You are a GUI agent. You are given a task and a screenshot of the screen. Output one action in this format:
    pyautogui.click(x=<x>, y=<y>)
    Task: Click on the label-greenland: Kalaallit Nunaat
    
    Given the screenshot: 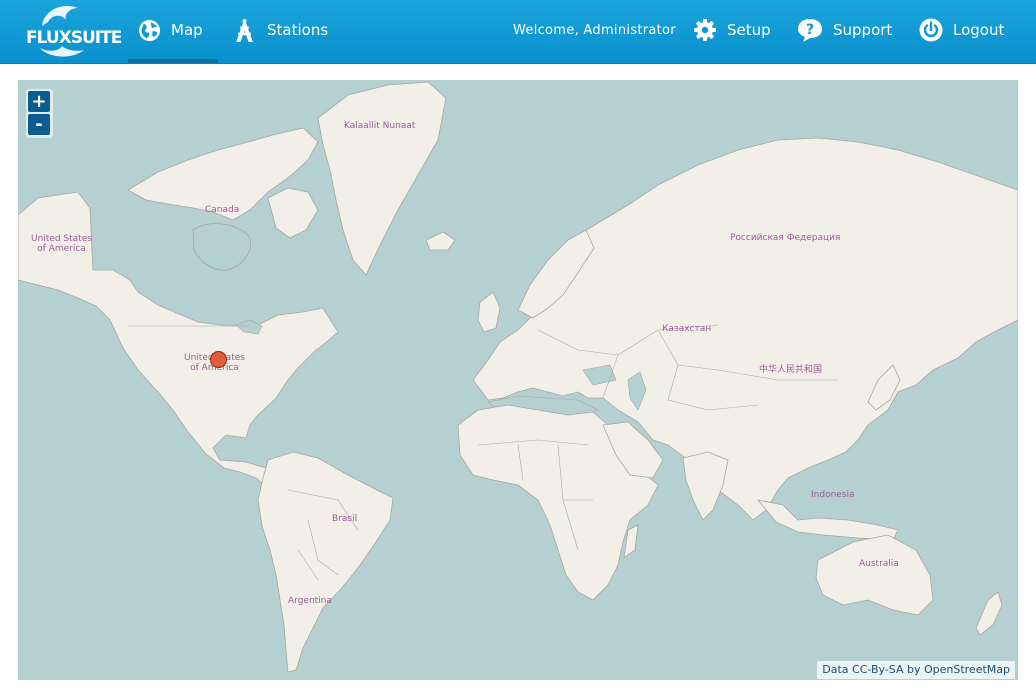 What is the action you would take?
    pyautogui.click(x=380, y=126)
    